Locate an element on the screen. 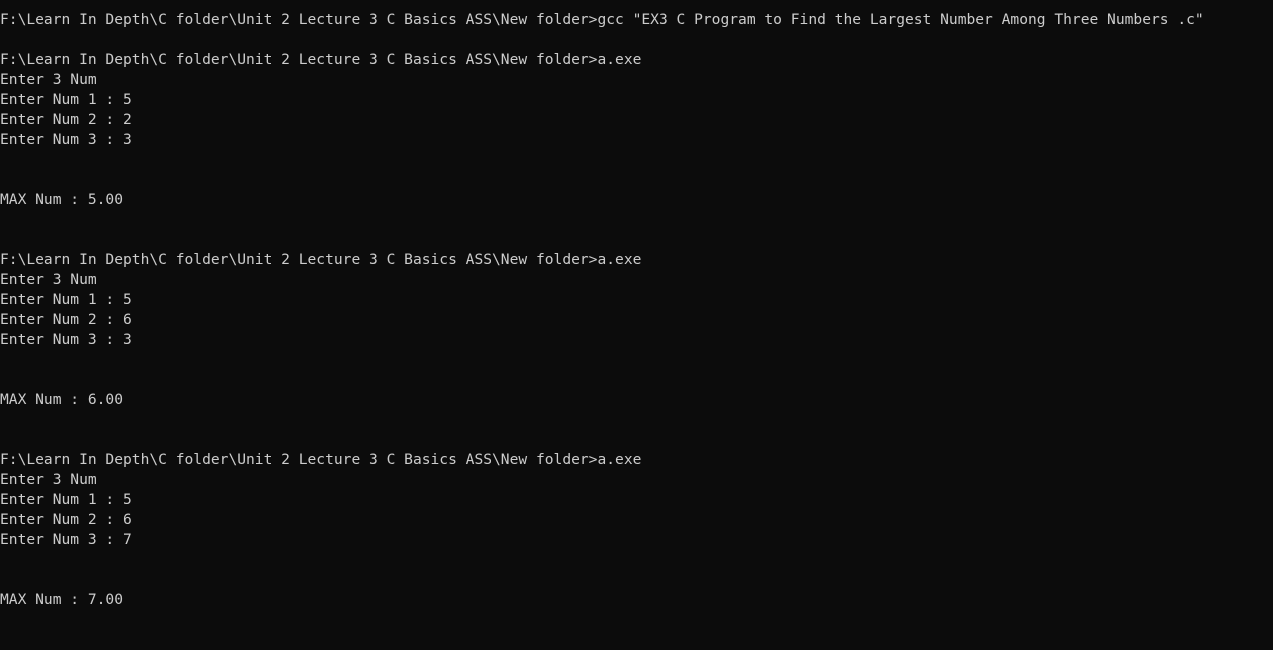 This screenshot has height=650, width=1273. console-line: MAX Num : 5.00 is located at coordinates (62, 199).